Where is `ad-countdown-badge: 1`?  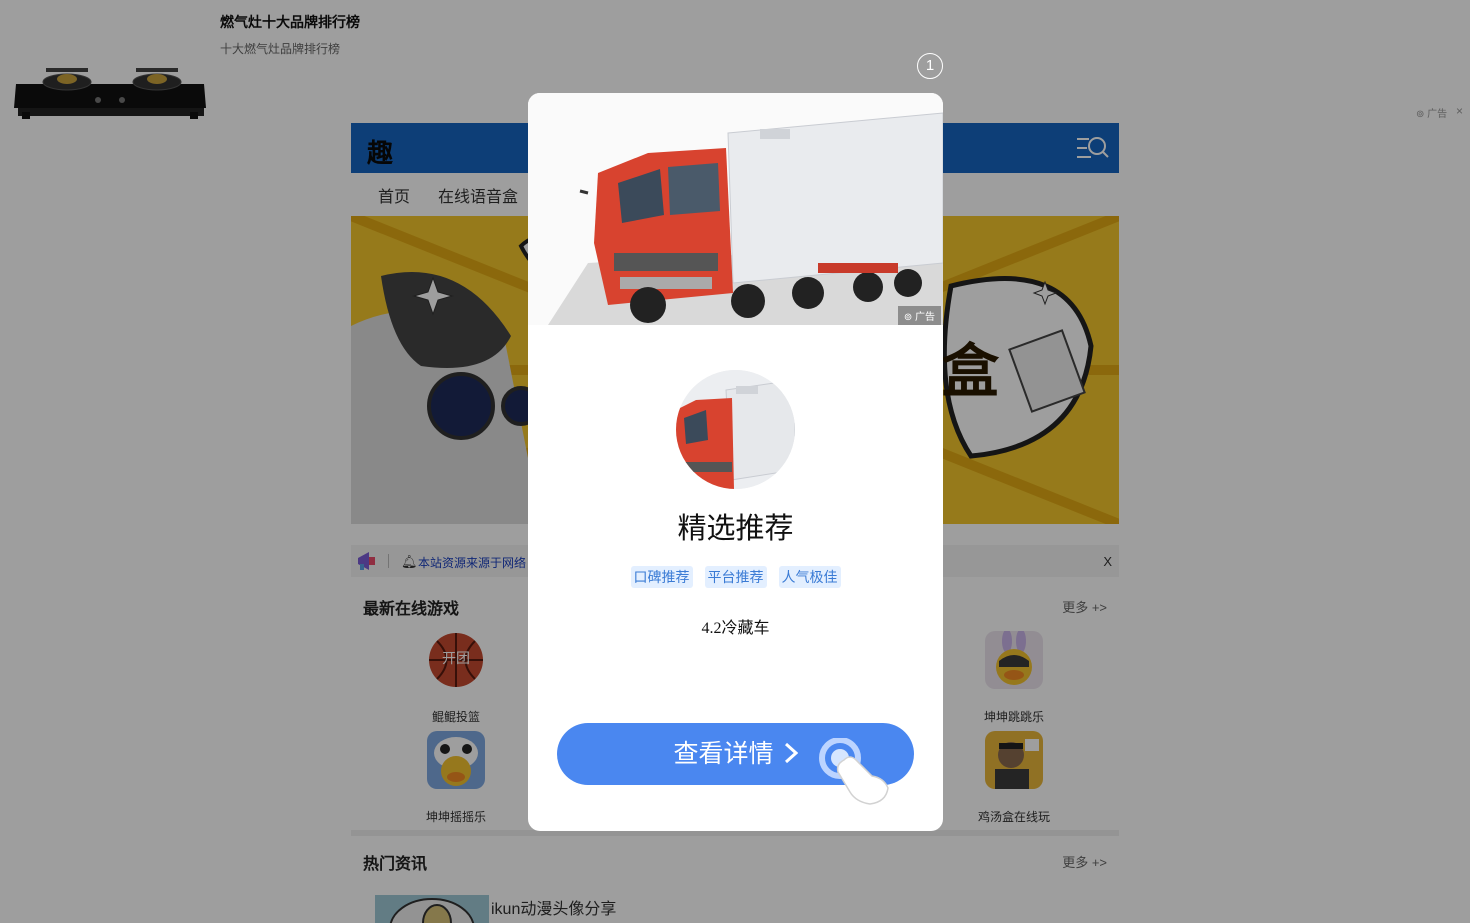
ad-countdown-badge: 1 is located at coordinates (930, 66).